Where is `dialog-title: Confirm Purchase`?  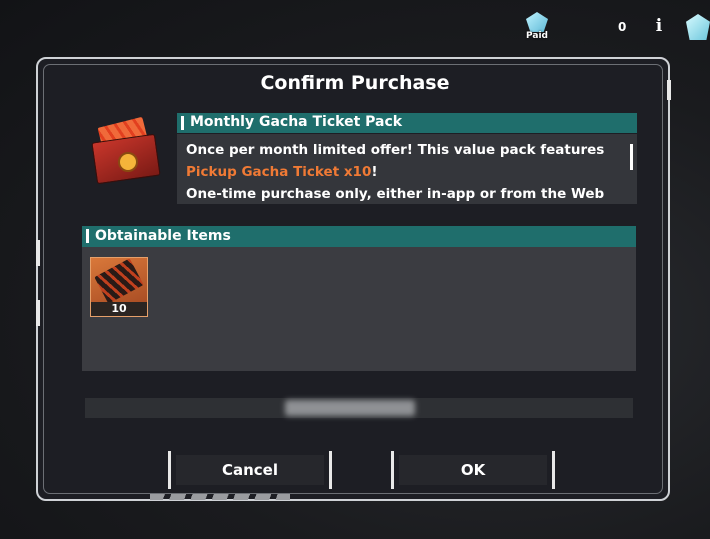 dialog-title: Confirm Purchase is located at coordinates (355, 83).